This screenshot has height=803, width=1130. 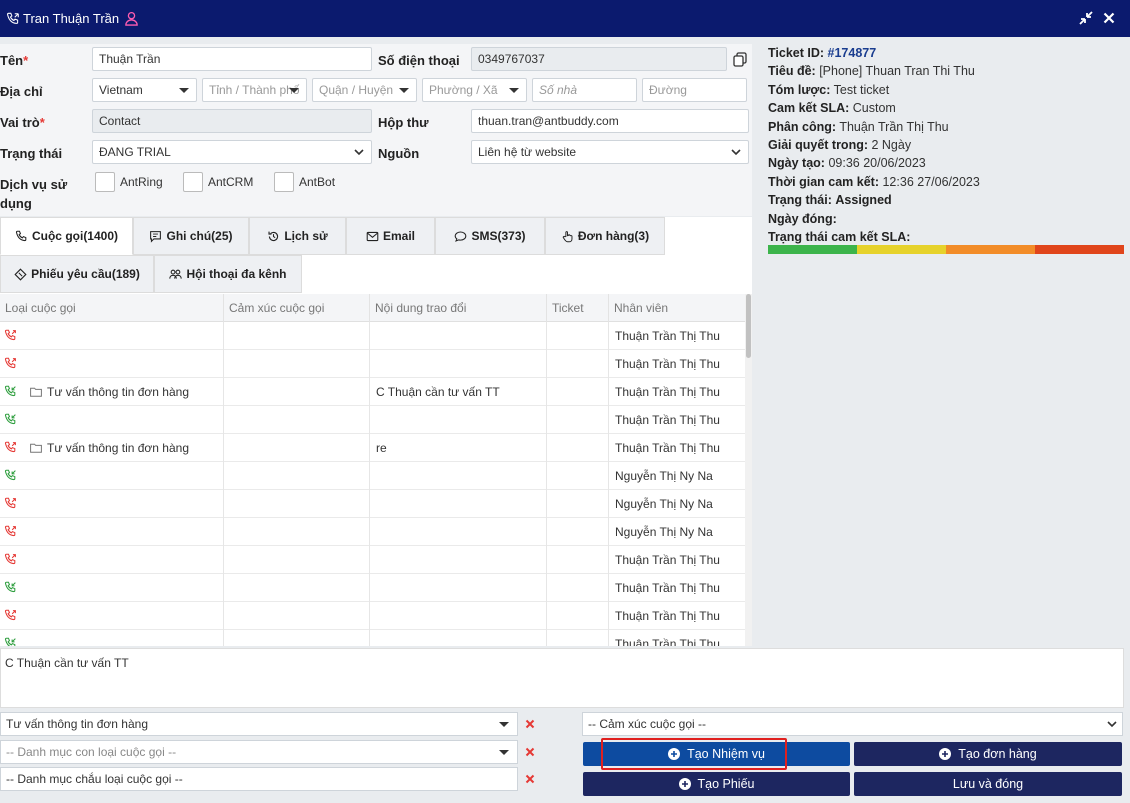 What do you see at coordinates (988, 784) in the screenshot?
I see `save-and-close-button: Lưu và đóng` at bounding box center [988, 784].